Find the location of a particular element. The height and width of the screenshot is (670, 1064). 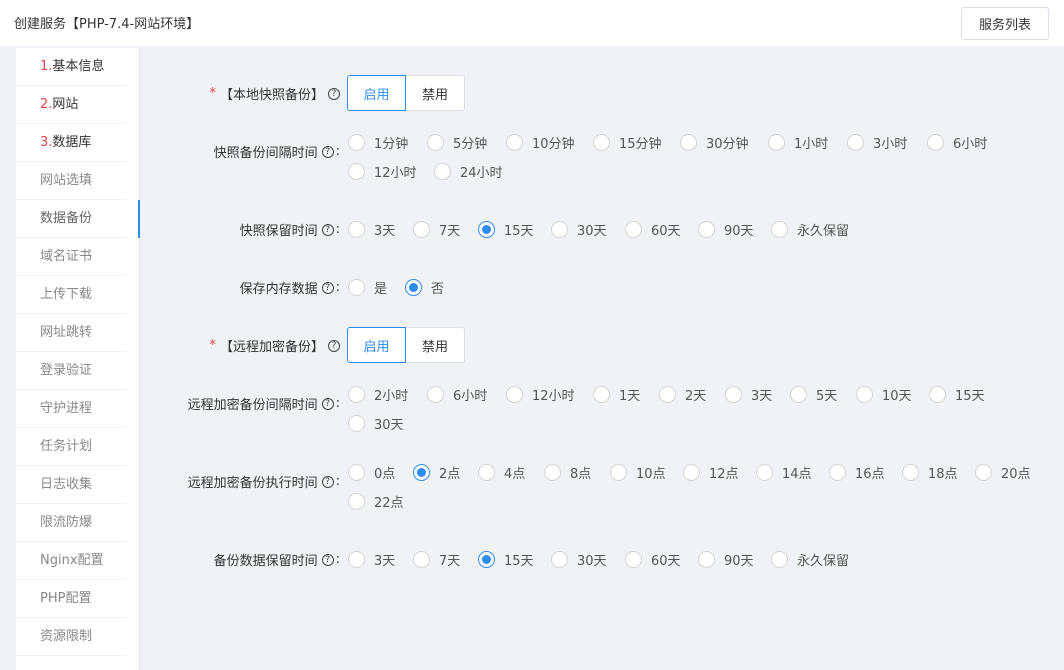

remote_exec_time-option: 10点 is located at coordinates (638, 472).